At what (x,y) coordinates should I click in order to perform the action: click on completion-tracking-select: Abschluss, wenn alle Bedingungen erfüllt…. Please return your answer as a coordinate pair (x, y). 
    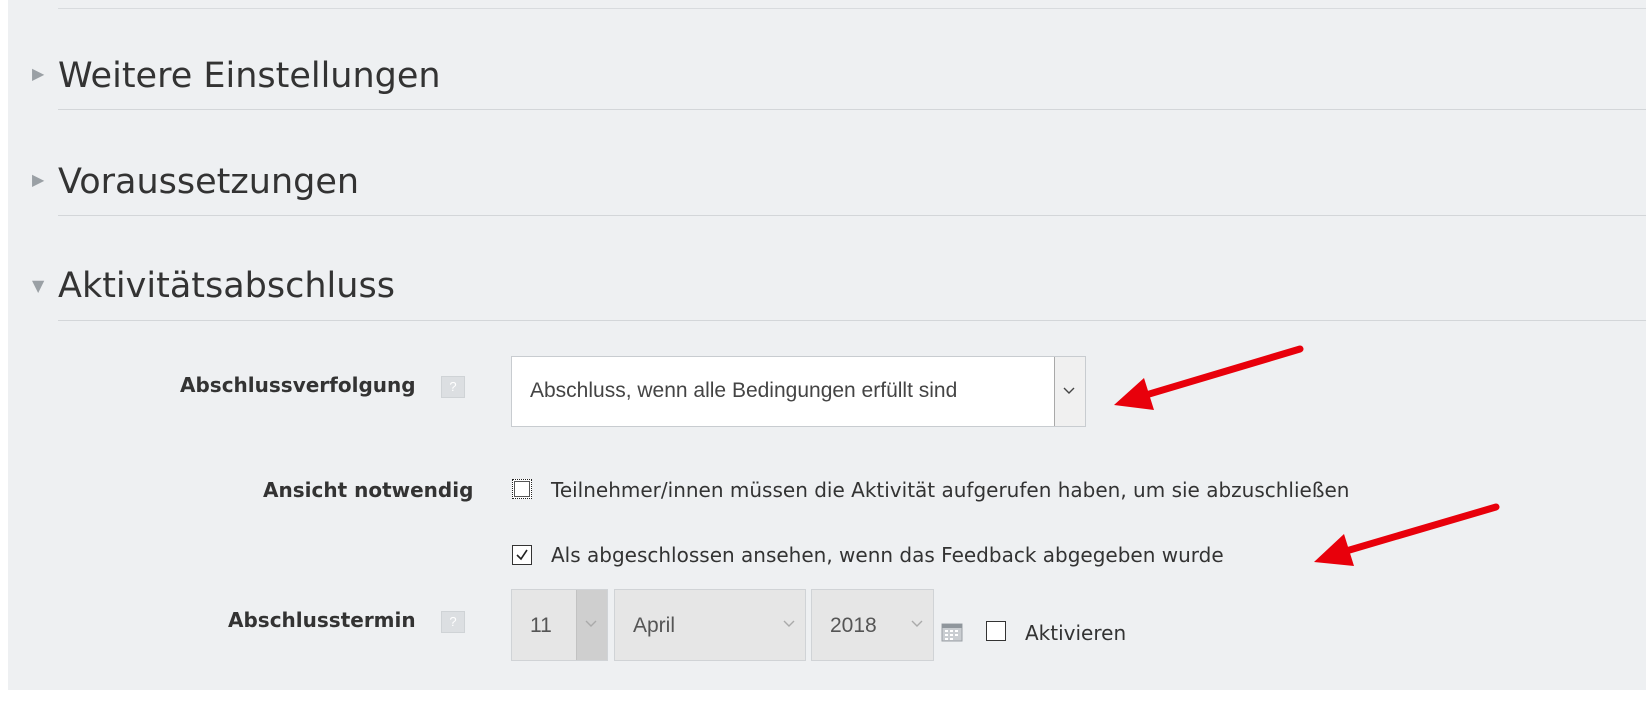
    Looking at the image, I should click on (798, 391).